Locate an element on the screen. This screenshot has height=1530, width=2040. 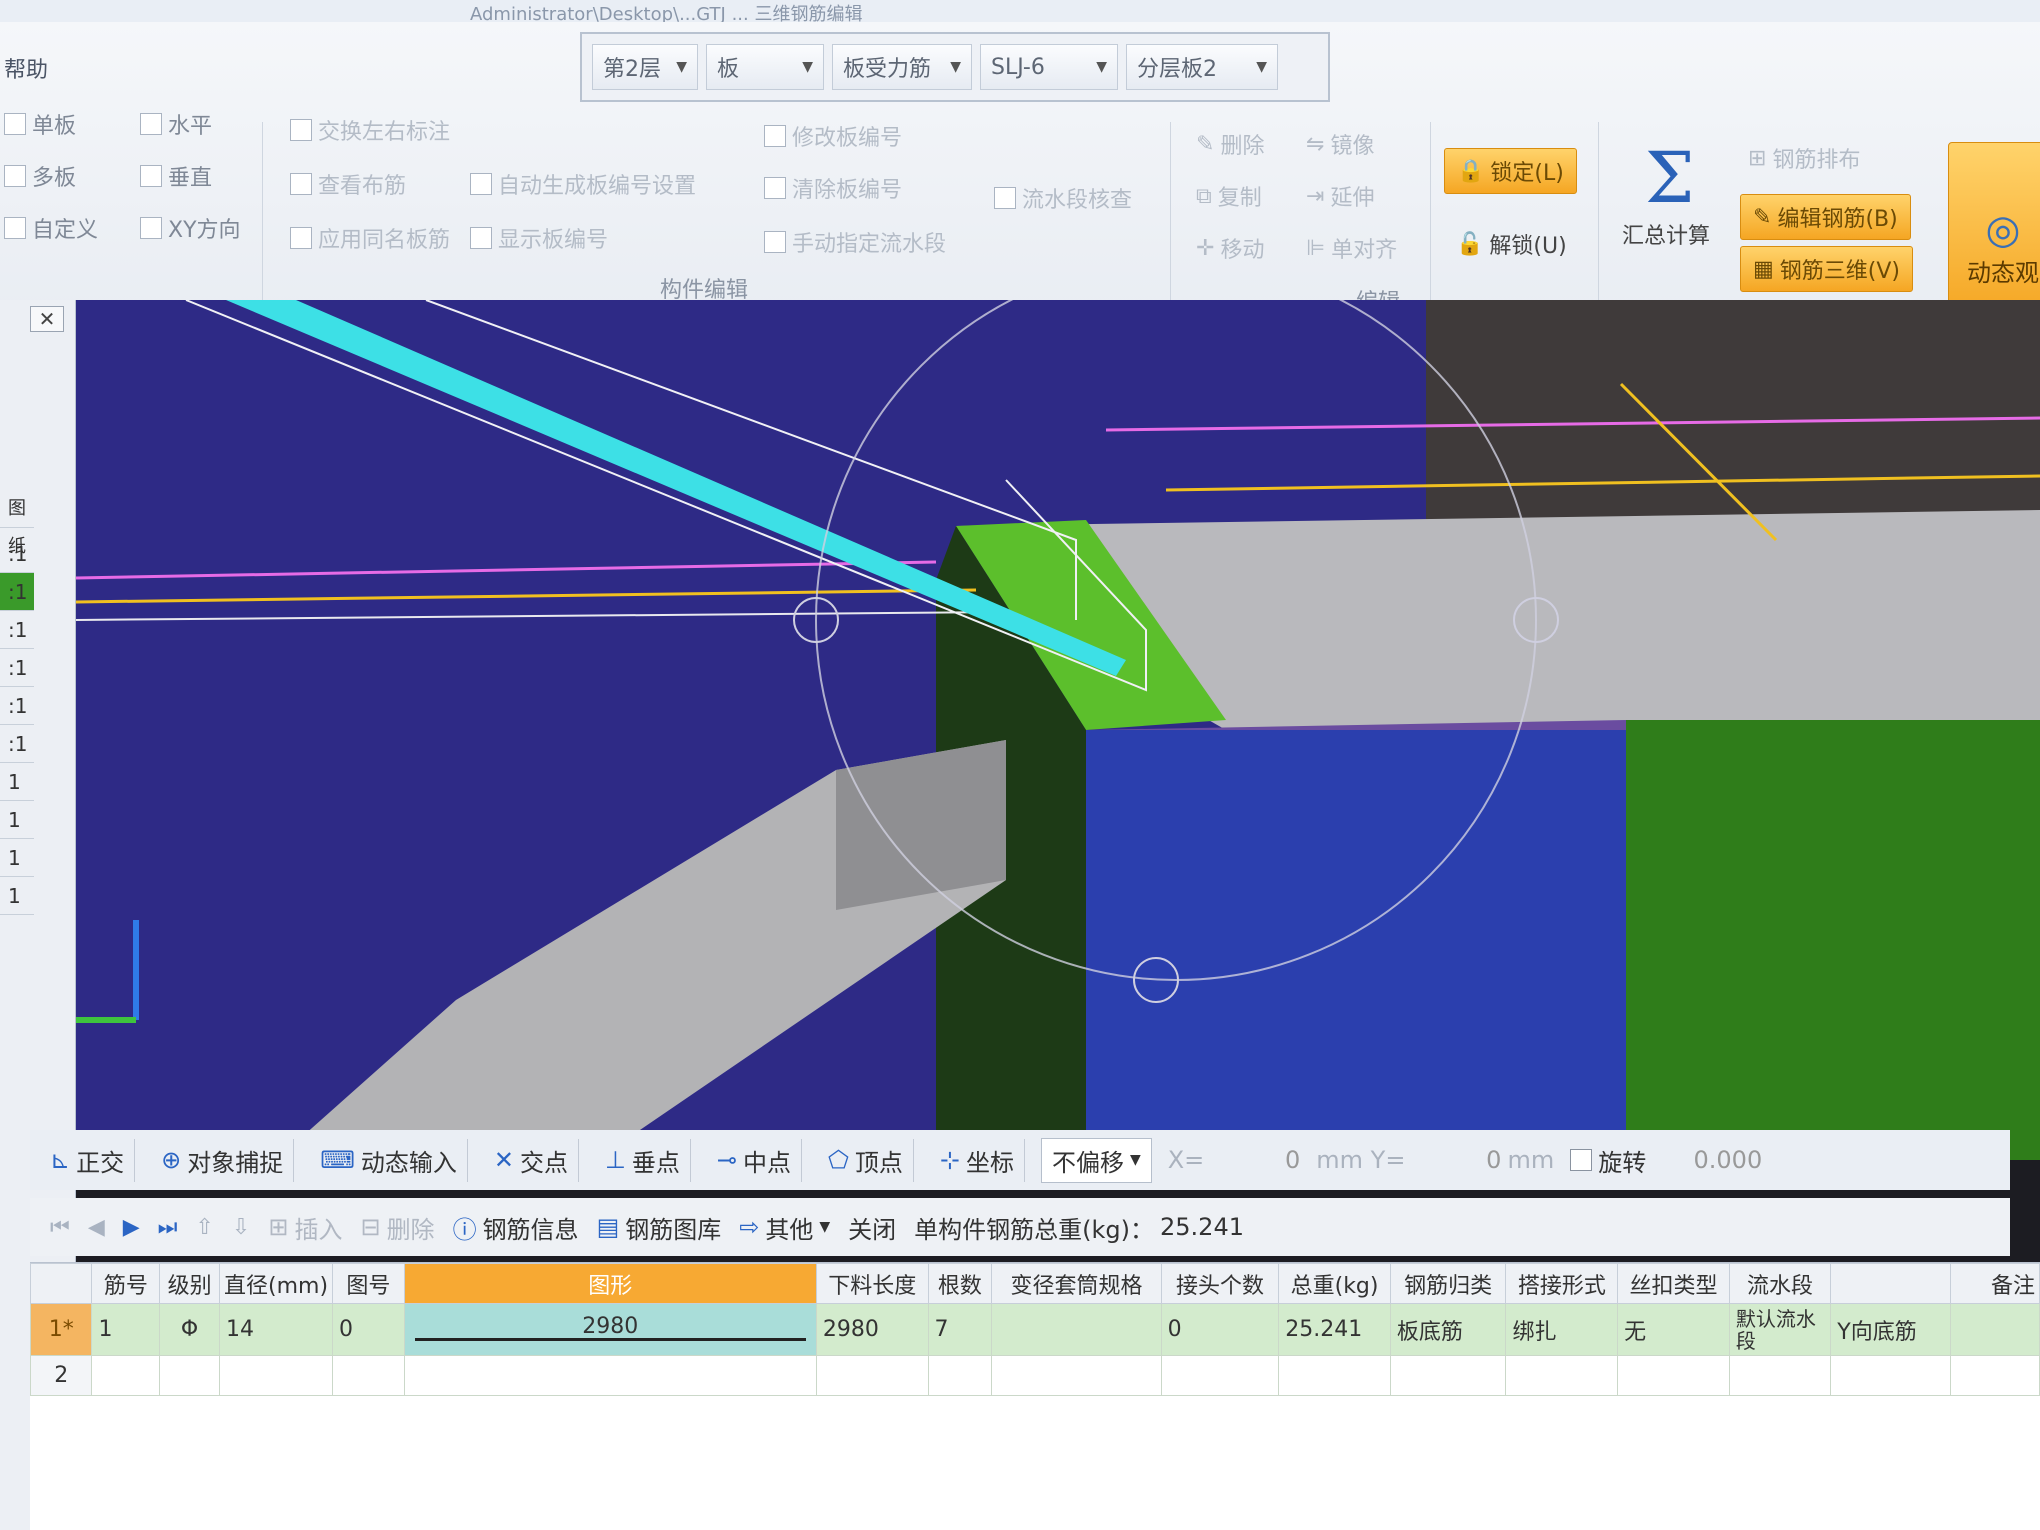
table-row: 2 is located at coordinates (1034, 1375).